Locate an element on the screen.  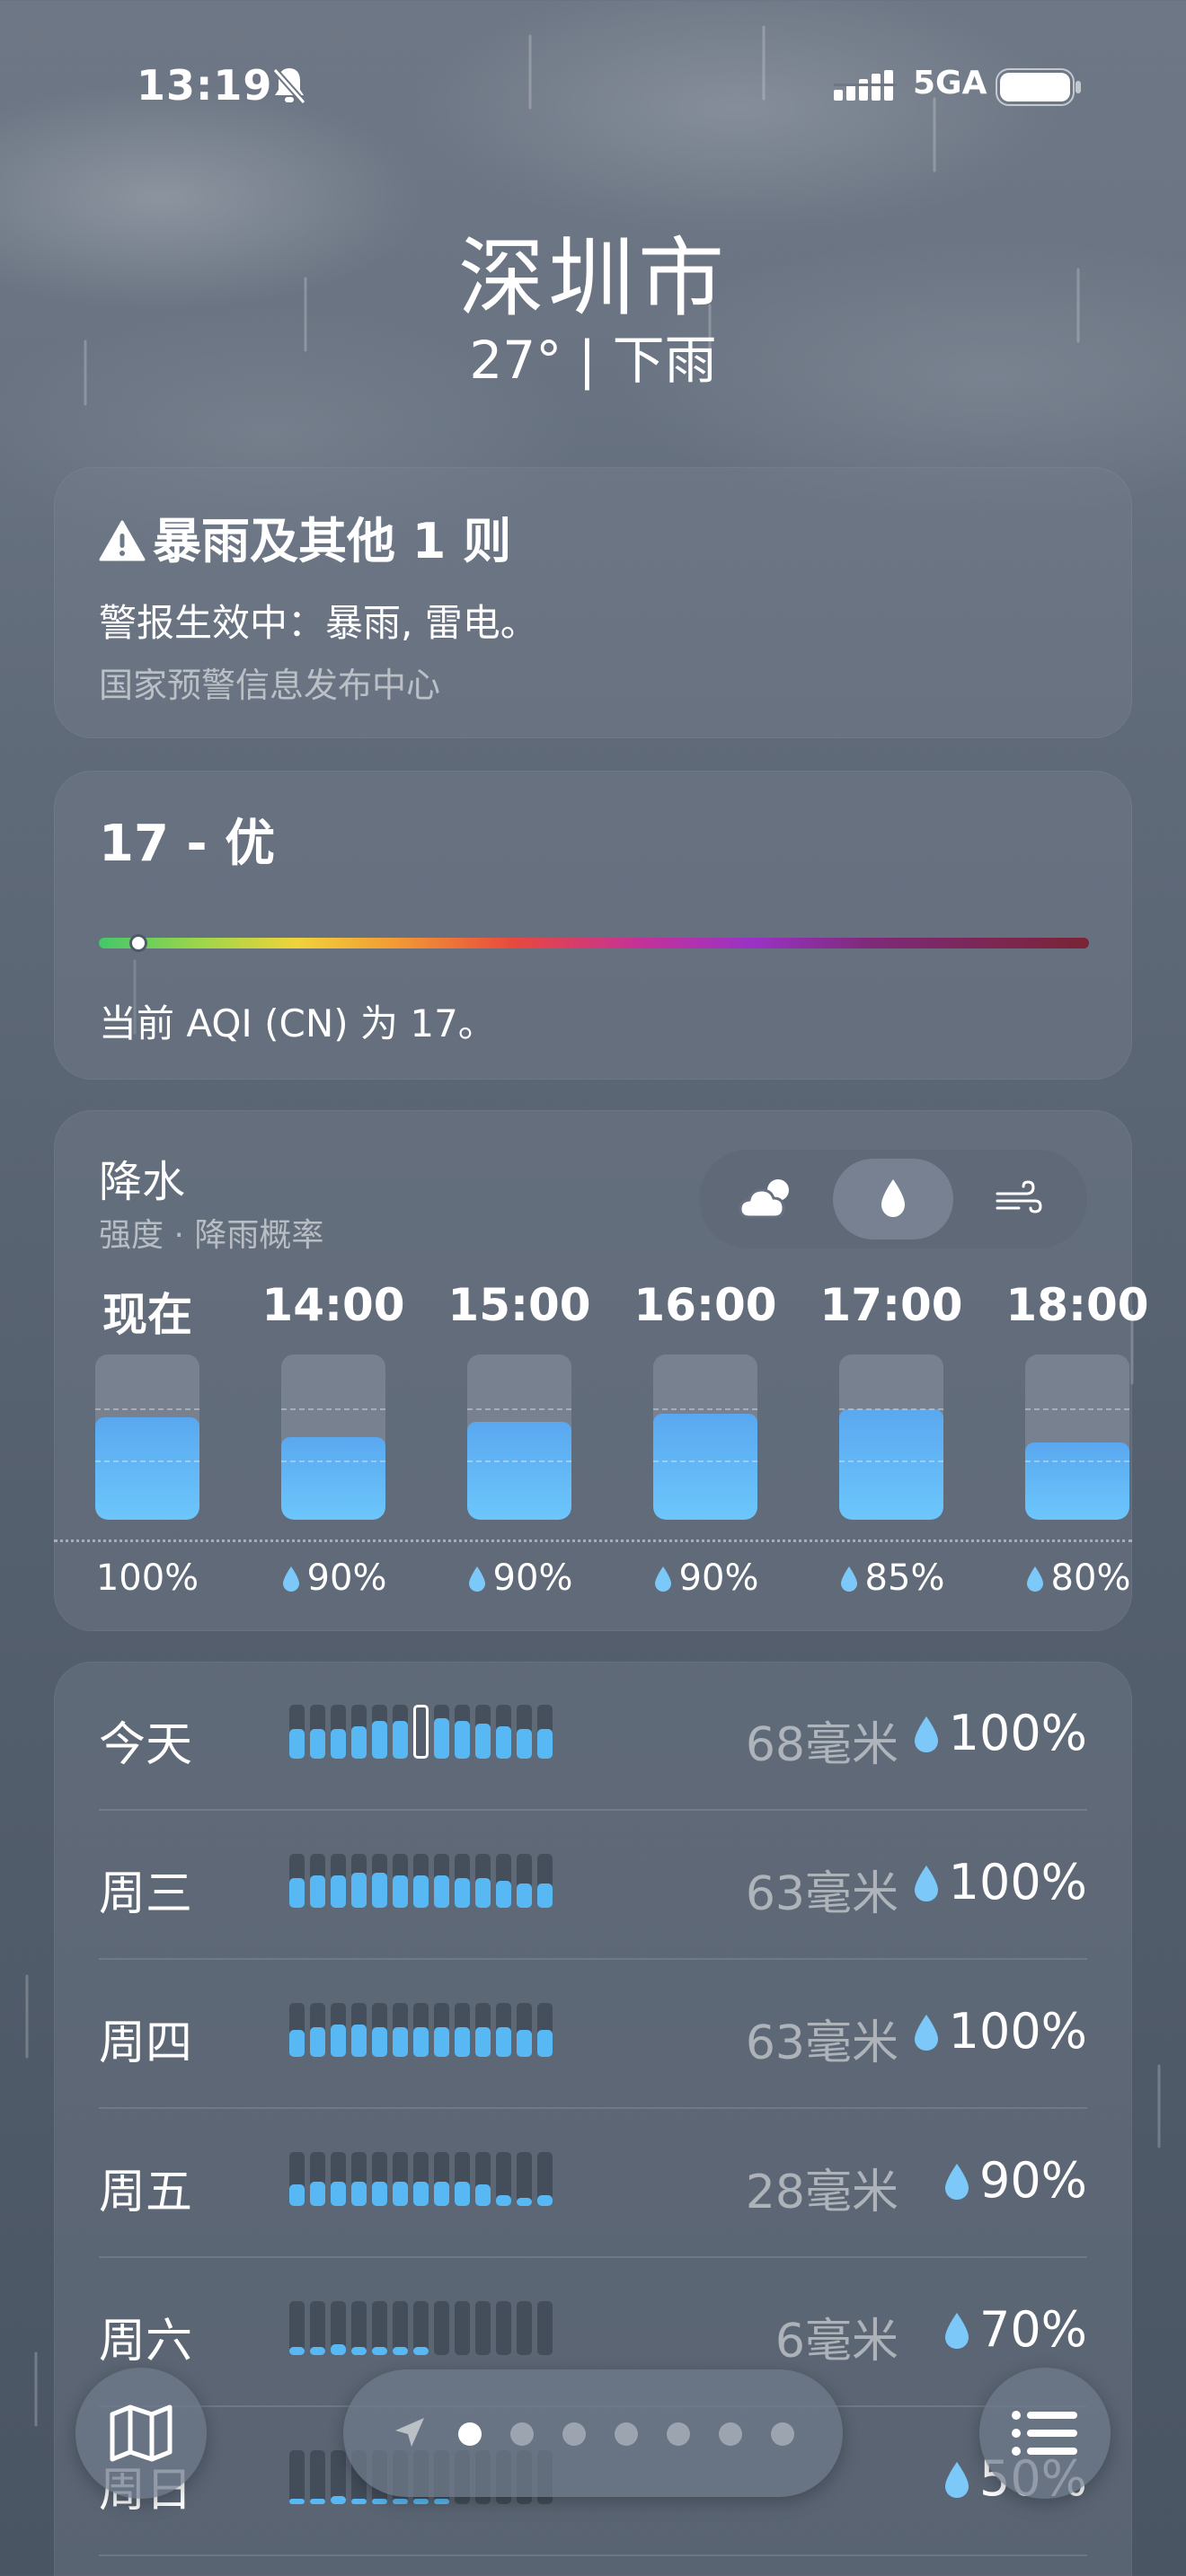
cloud-sun-icon is located at coordinates (764, 1199).